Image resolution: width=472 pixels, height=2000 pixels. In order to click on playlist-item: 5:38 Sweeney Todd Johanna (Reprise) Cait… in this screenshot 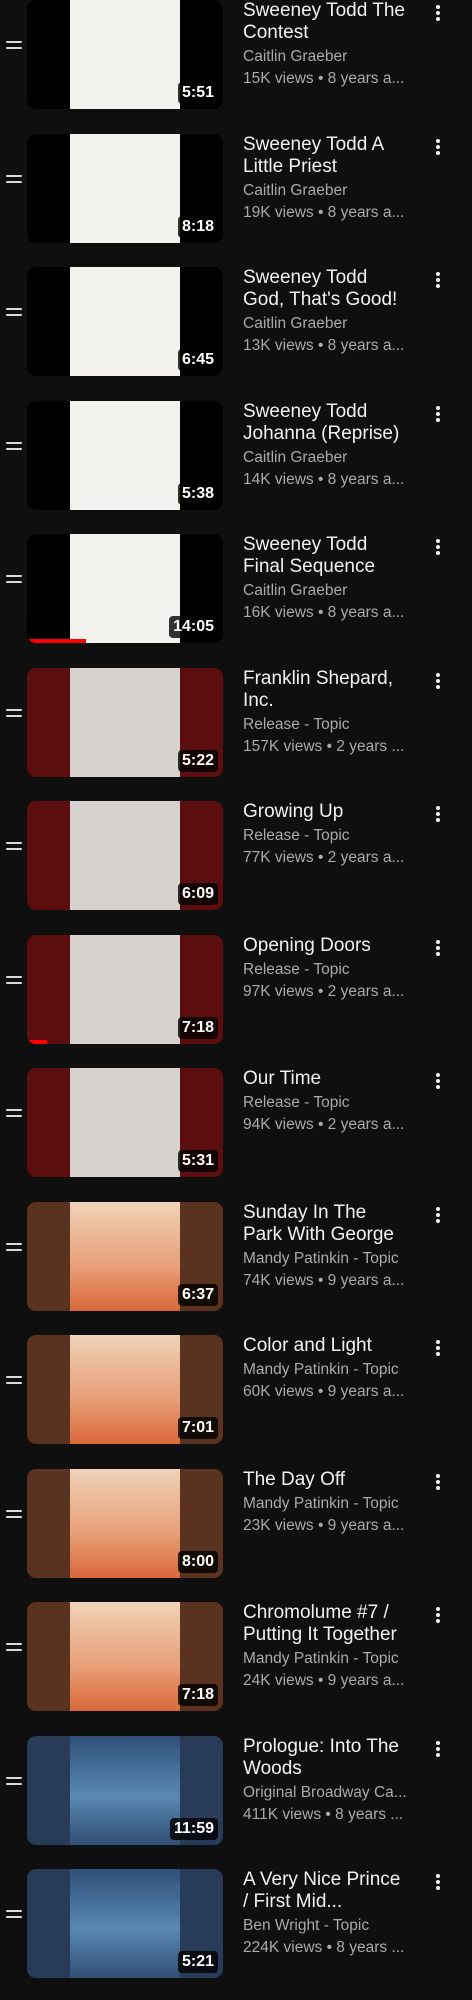, I will do `click(236, 457)`.